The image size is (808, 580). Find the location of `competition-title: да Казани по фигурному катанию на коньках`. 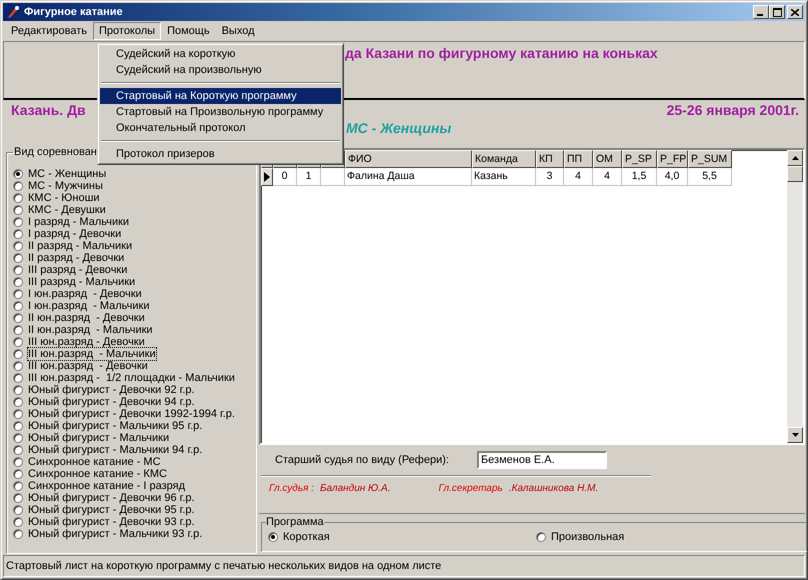

competition-title: да Казани по фигурному катанию на коньках is located at coordinates (501, 53).